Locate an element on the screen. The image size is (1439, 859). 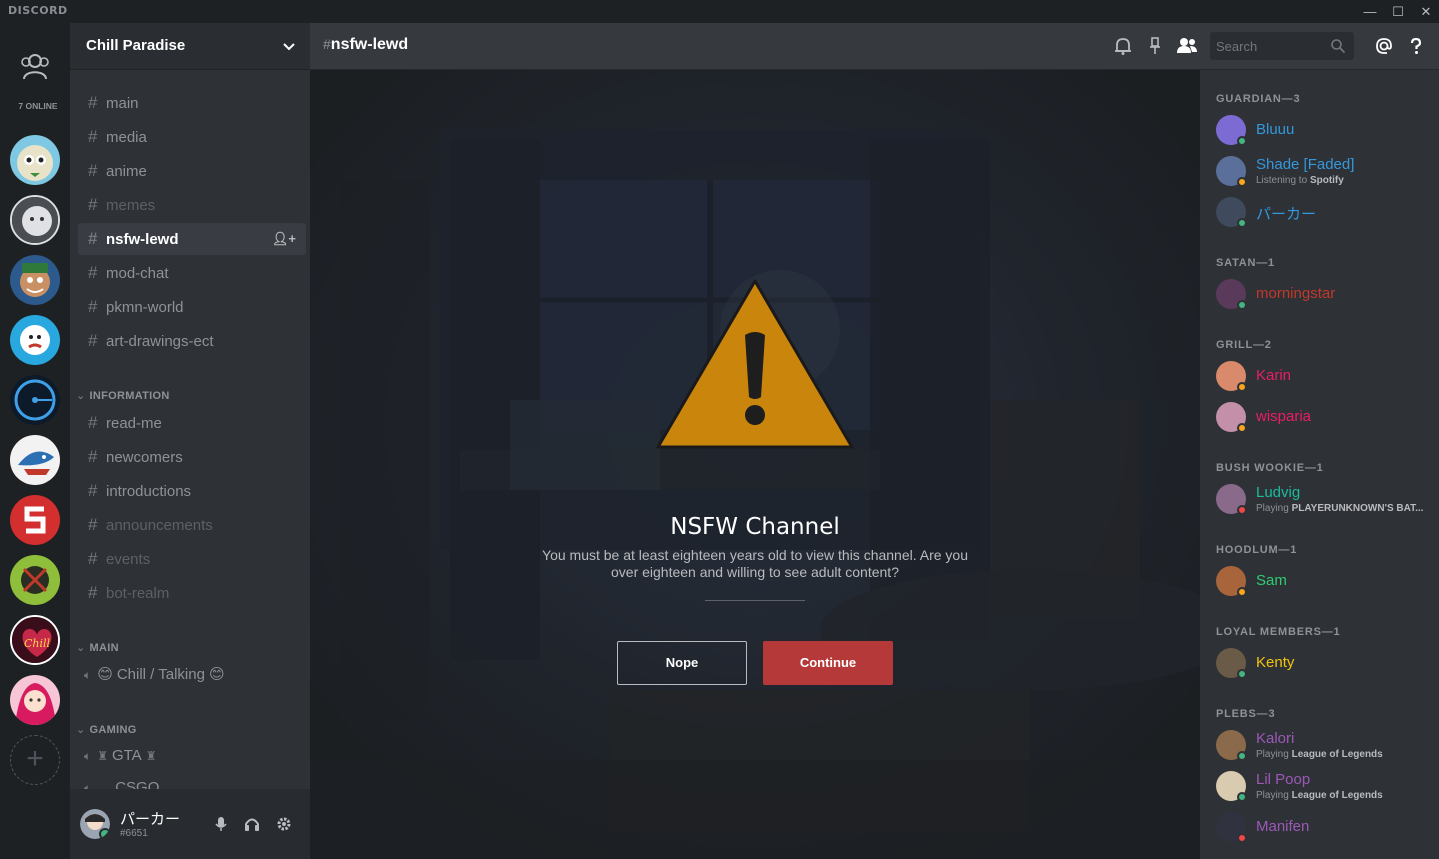
server-icon-chill-paradise: Chill is located at coordinates (35, 640).